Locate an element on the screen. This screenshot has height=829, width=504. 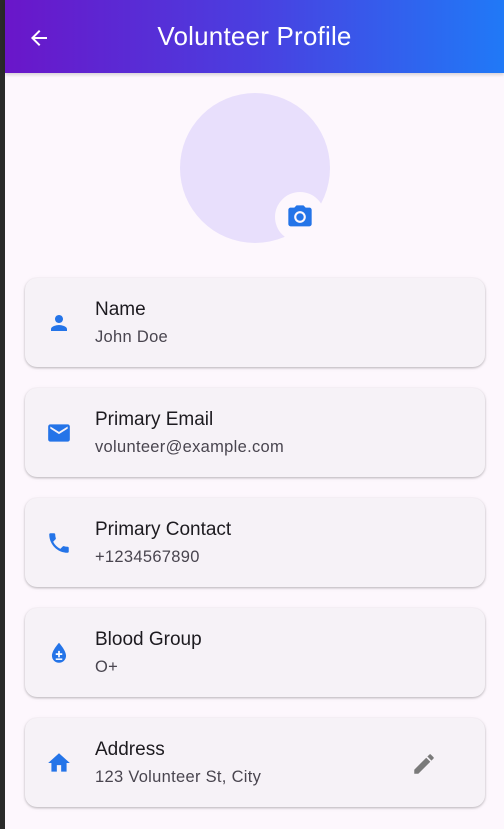
blood-drop-icon is located at coordinates (59, 653).